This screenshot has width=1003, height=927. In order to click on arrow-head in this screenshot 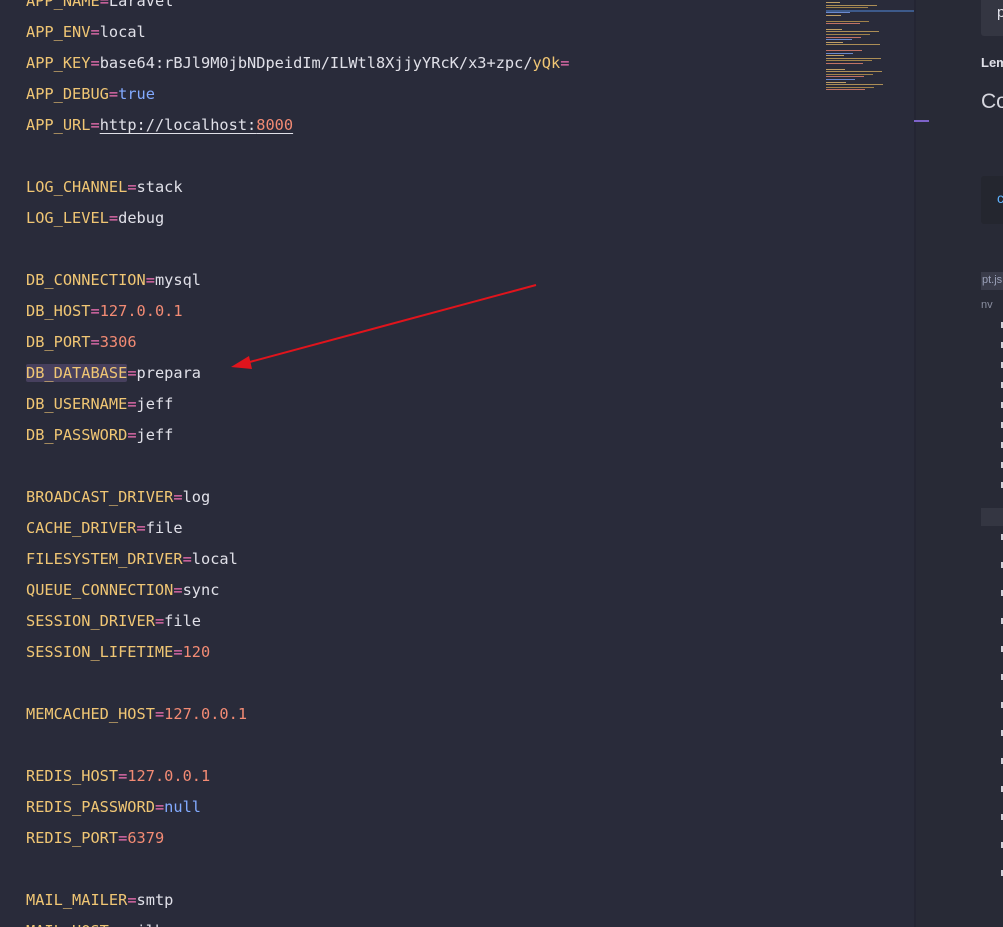, I will do `click(241, 362)`.